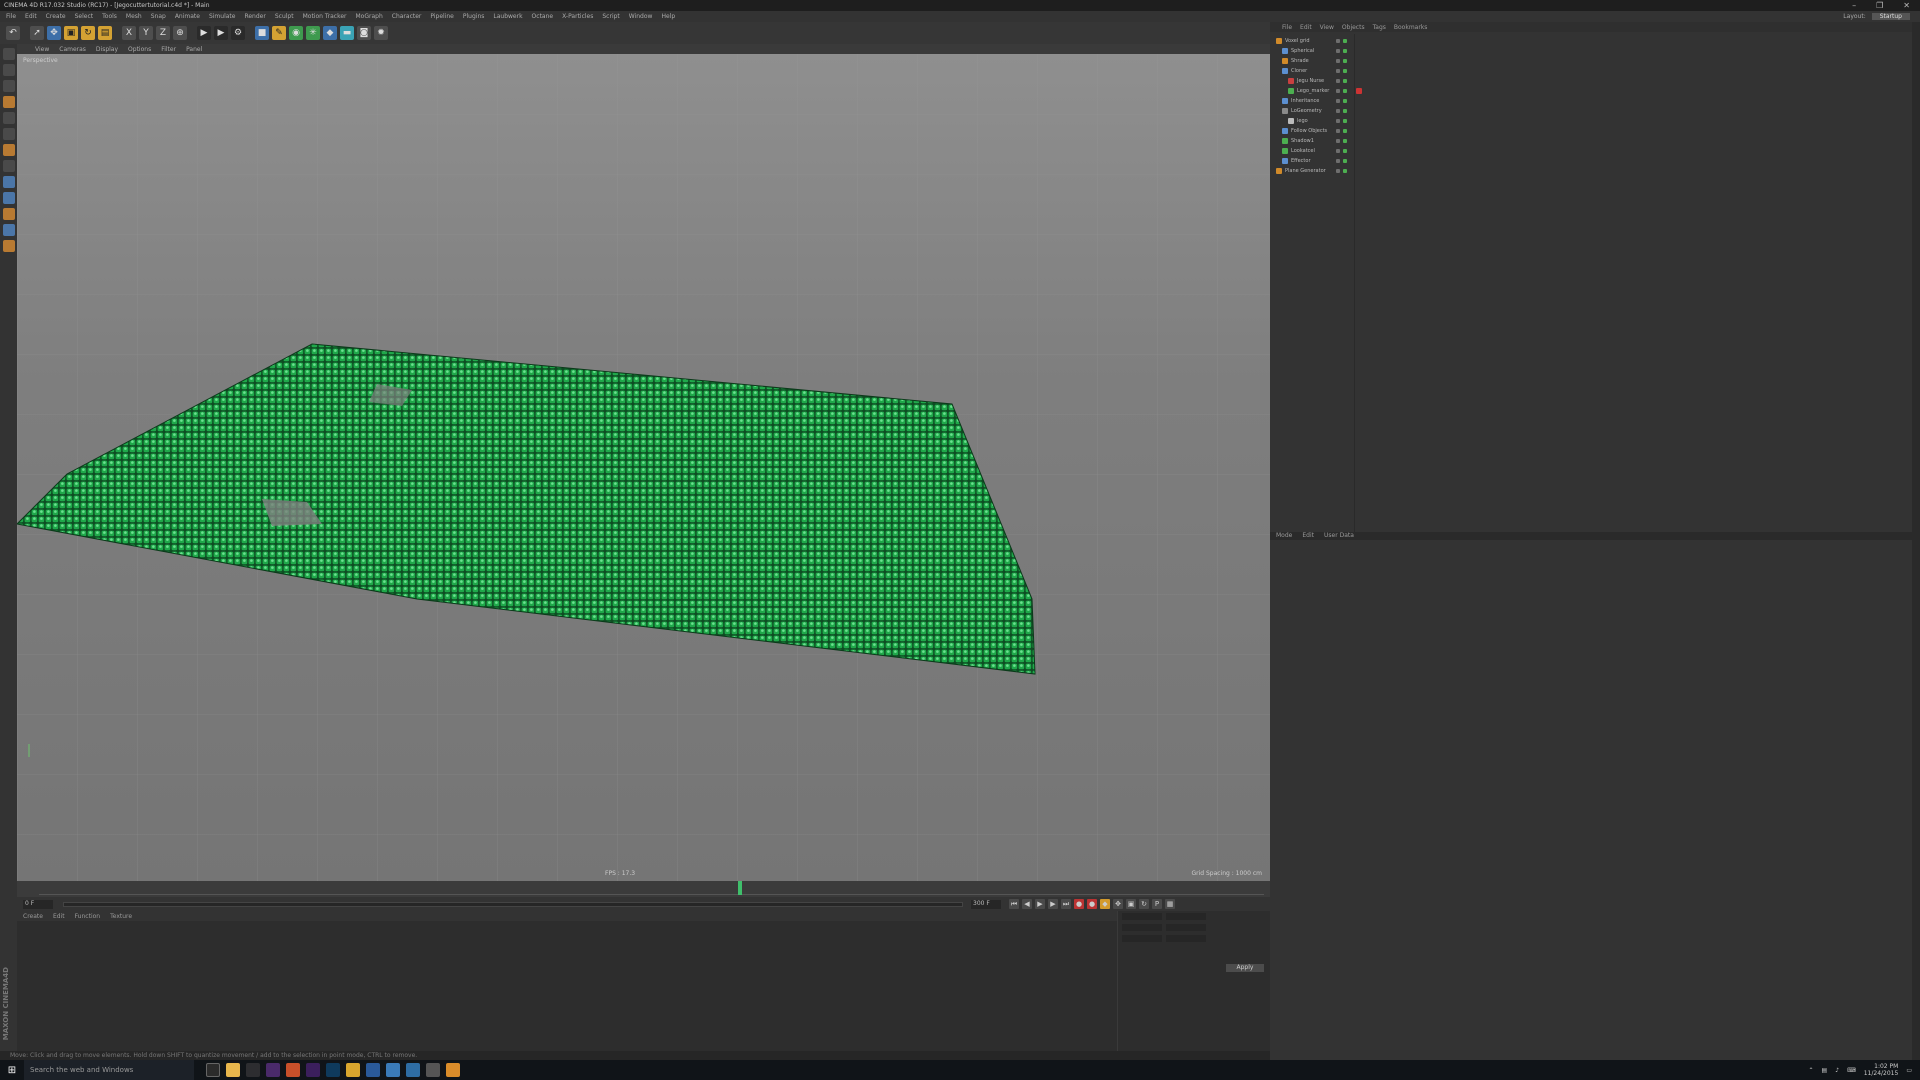 Image resolution: width=1920 pixels, height=1080 pixels. I want to click on points-mode-icon, so click(8, 118).